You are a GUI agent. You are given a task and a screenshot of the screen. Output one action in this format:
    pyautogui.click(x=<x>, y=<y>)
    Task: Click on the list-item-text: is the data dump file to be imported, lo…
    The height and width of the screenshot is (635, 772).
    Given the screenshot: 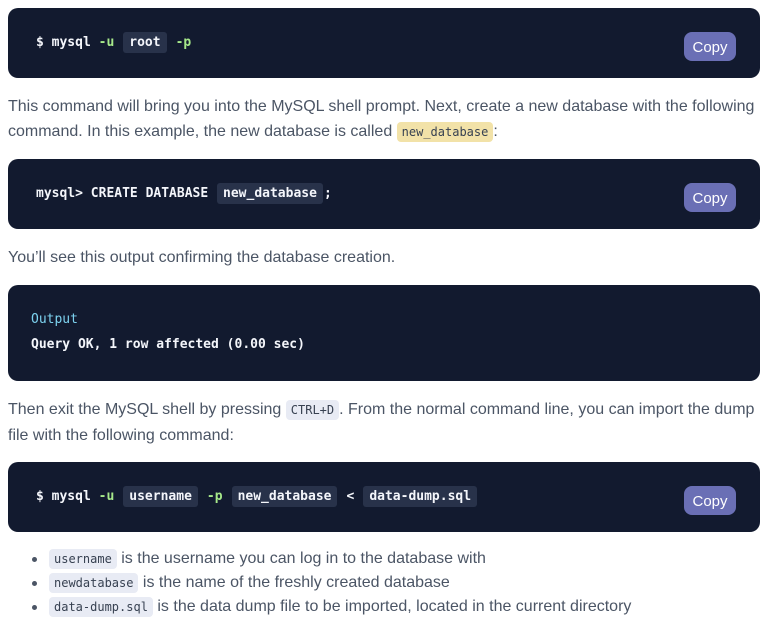 What is the action you would take?
    pyautogui.click(x=392, y=606)
    